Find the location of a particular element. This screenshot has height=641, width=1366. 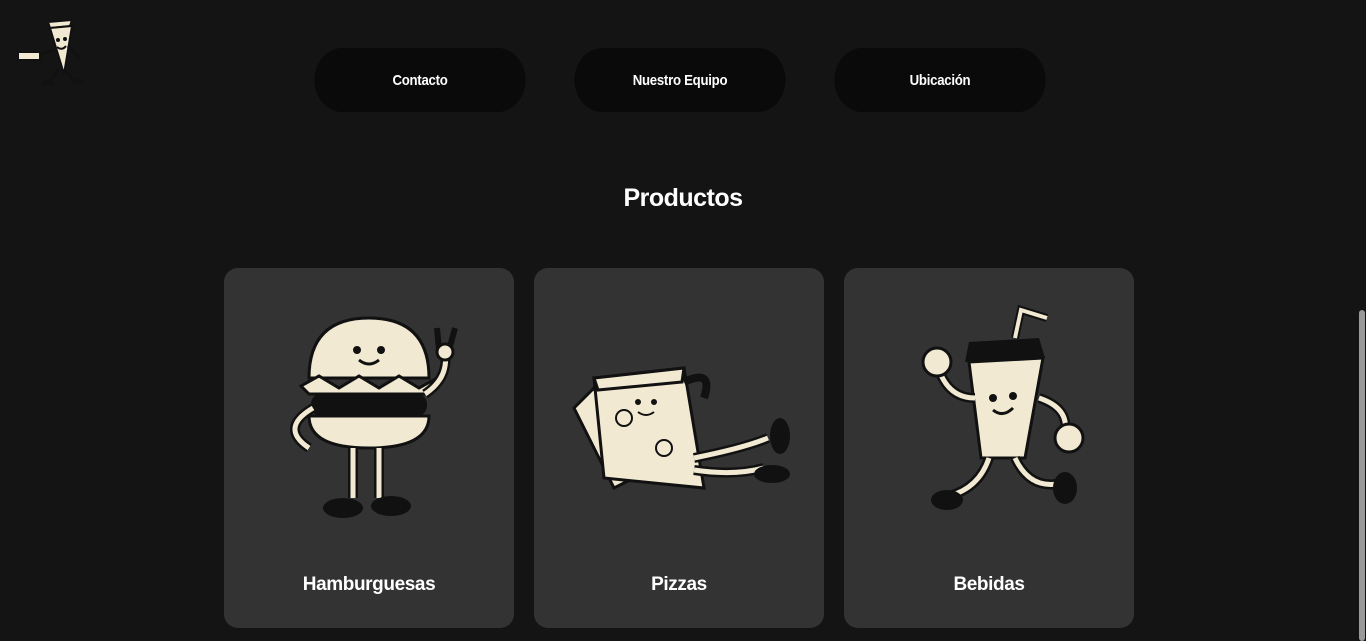

product-card-bebidas: Bebidas is located at coordinates (989, 448).